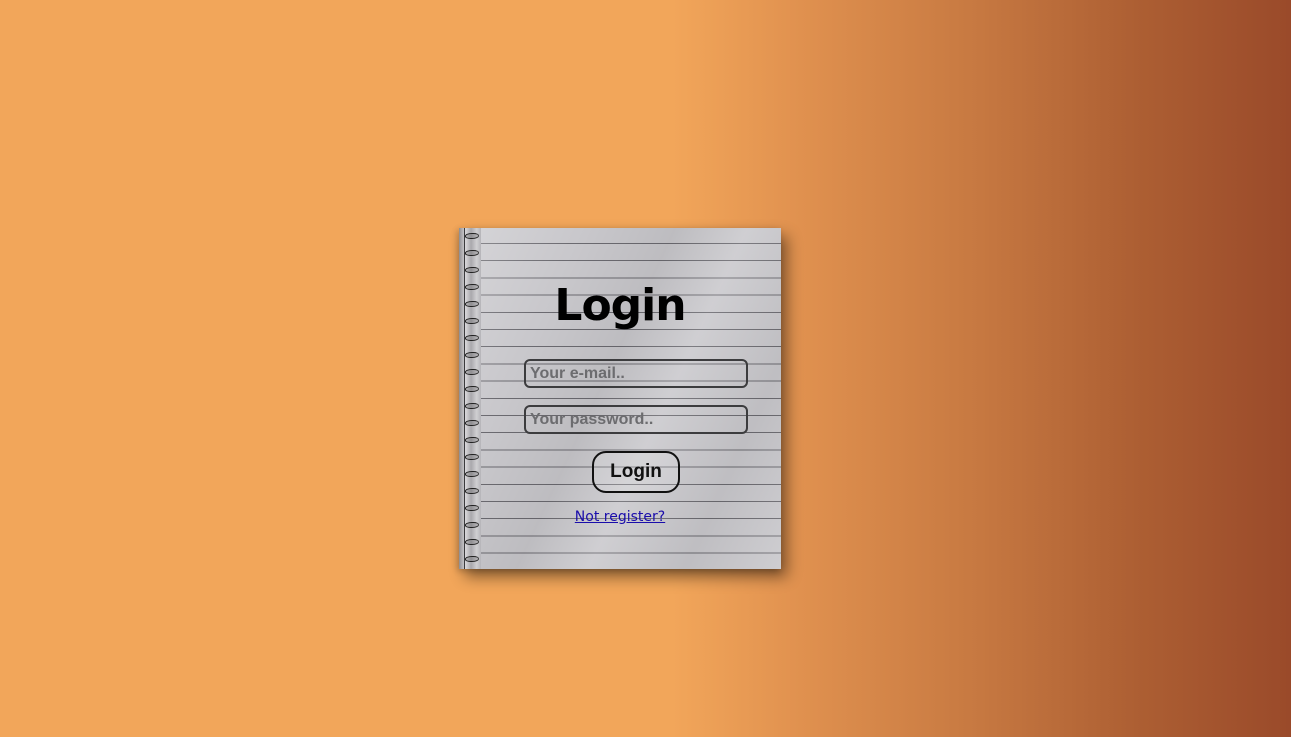  What do you see at coordinates (636, 472) in the screenshot?
I see `login-button: Login` at bounding box center [636, 472].